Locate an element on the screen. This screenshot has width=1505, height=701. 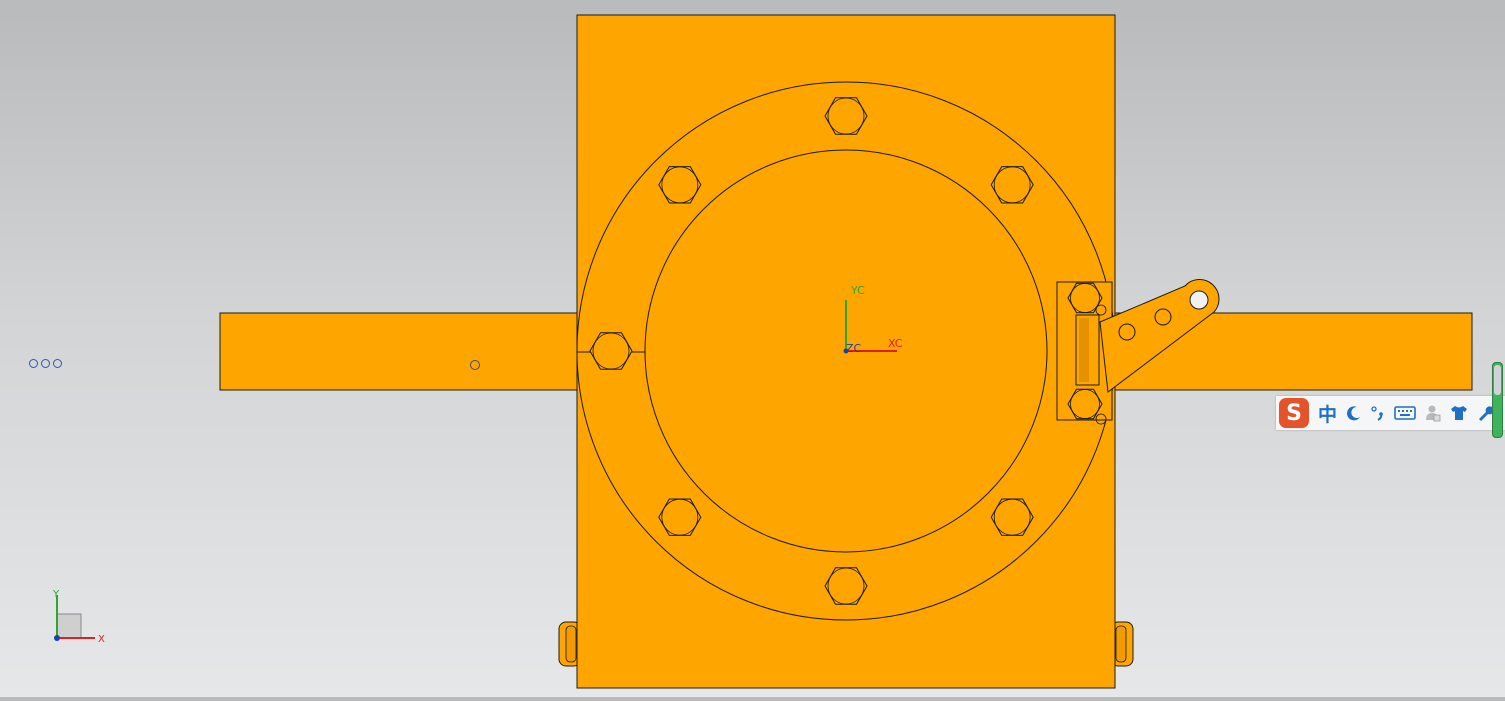
left-arm-plate is located at coordinates (400, 351).